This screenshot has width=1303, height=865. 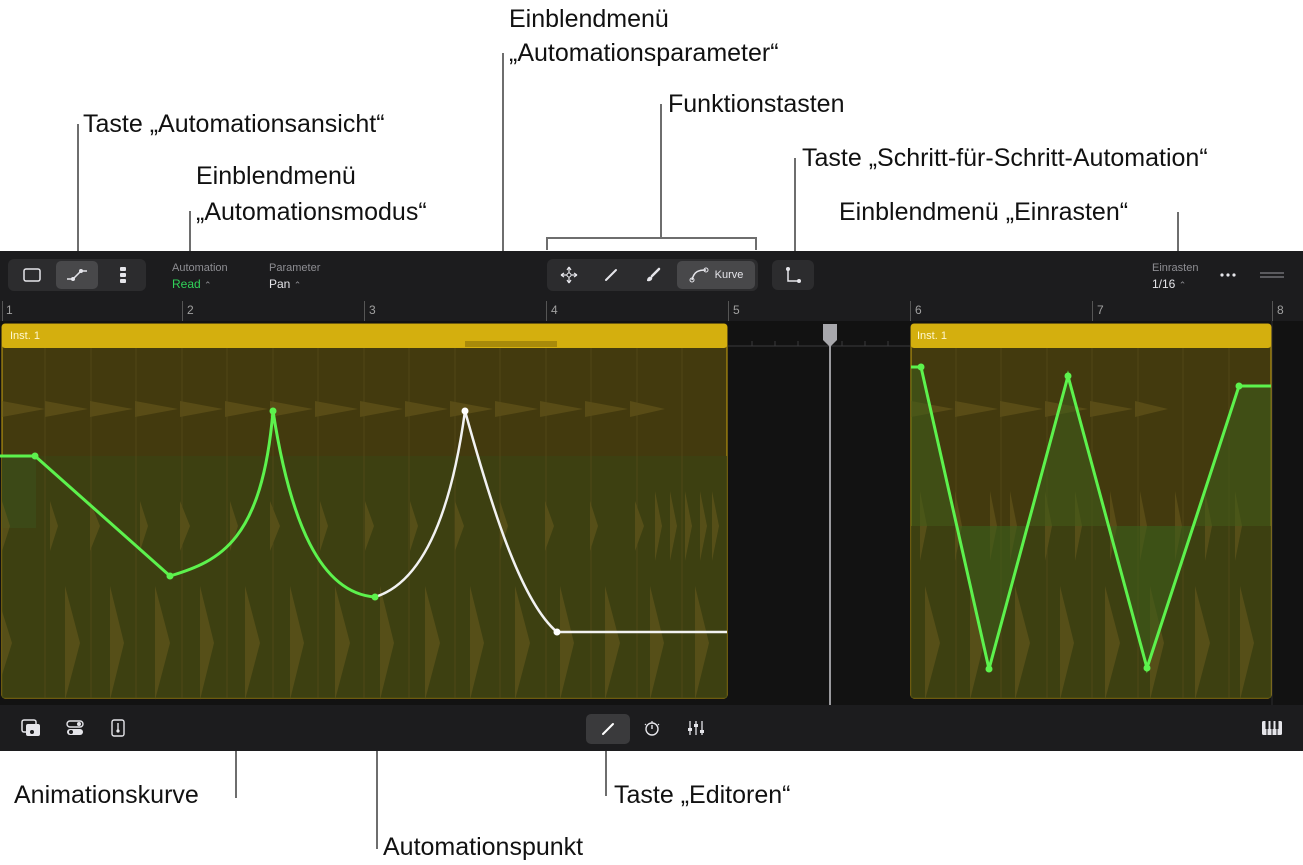 What do you see at coordinates (702, 795) in the screenshot?
I see `callout-editors-button: Taste „Editoren“` at bounding box center [702, 795].